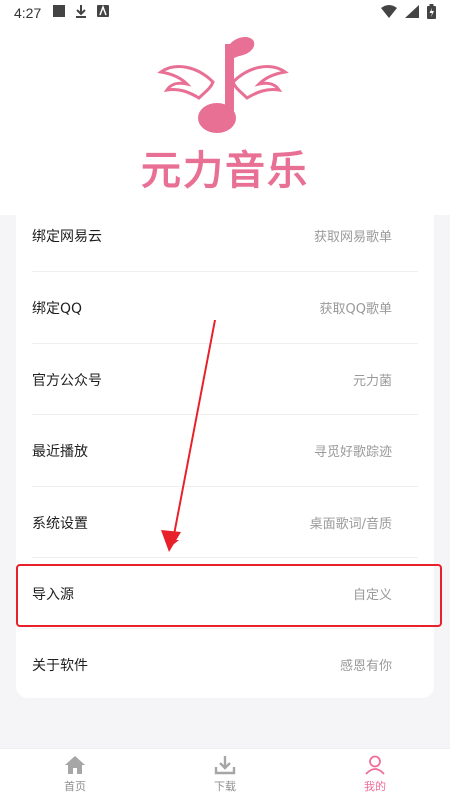 Image resolution: width=450 pixels, height=800 pixels. What do you see at coordinates (225, 235) in the screenshot?
I see `menu-item-bind-netease: 绑定网易云 获取网易歌单` at bounding box center [225, 235].